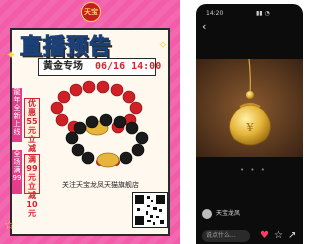  I want to click on share-icon: ↗, so click(292, 235).